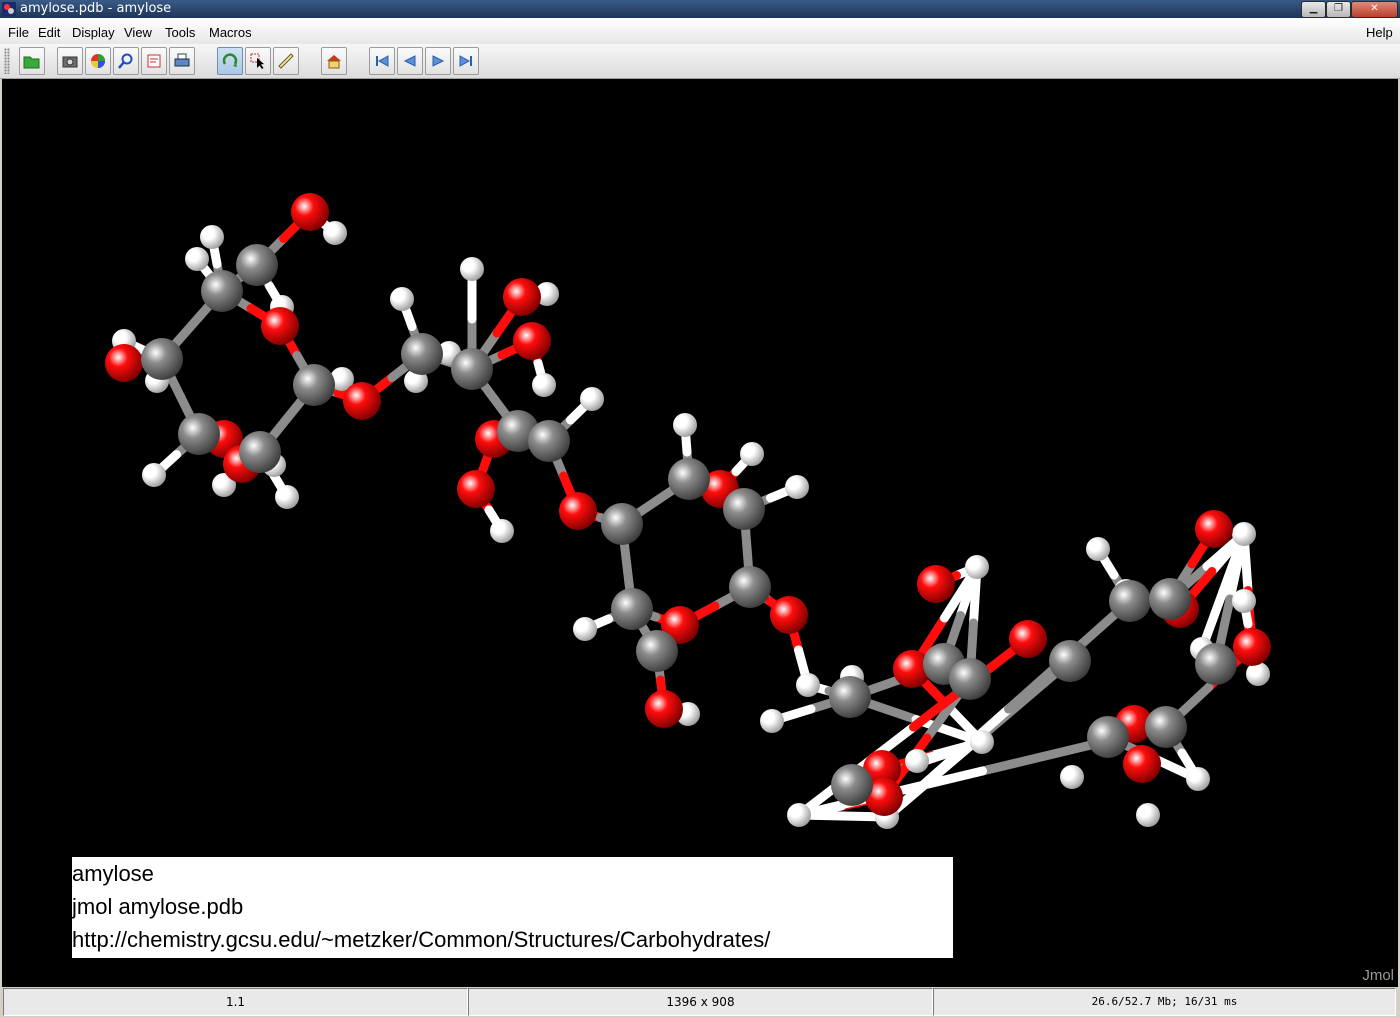 The height and width of the screenshot is (1018, 1400). Describe the element at coordinates (700, 1002) in the screenshot. I see `status-bar: 1.1 1396 x 908 26.6/52.7 Mb; 16/31 ms` at that location.